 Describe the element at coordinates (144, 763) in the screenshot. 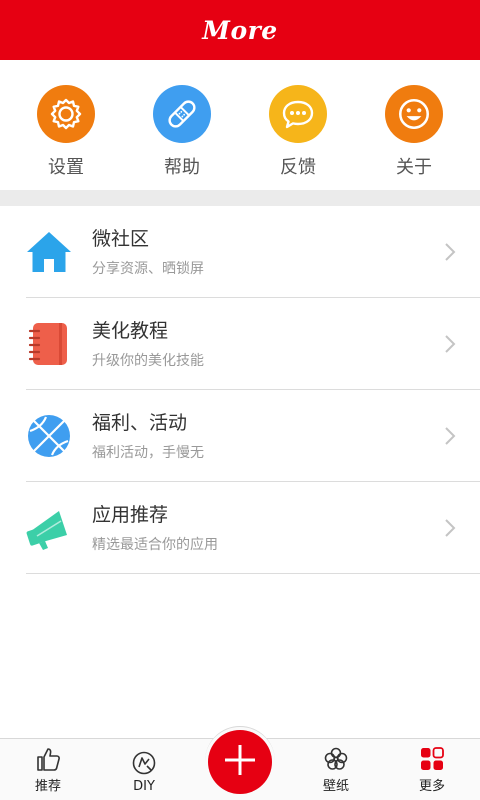

I see `diy-icon` at that location.